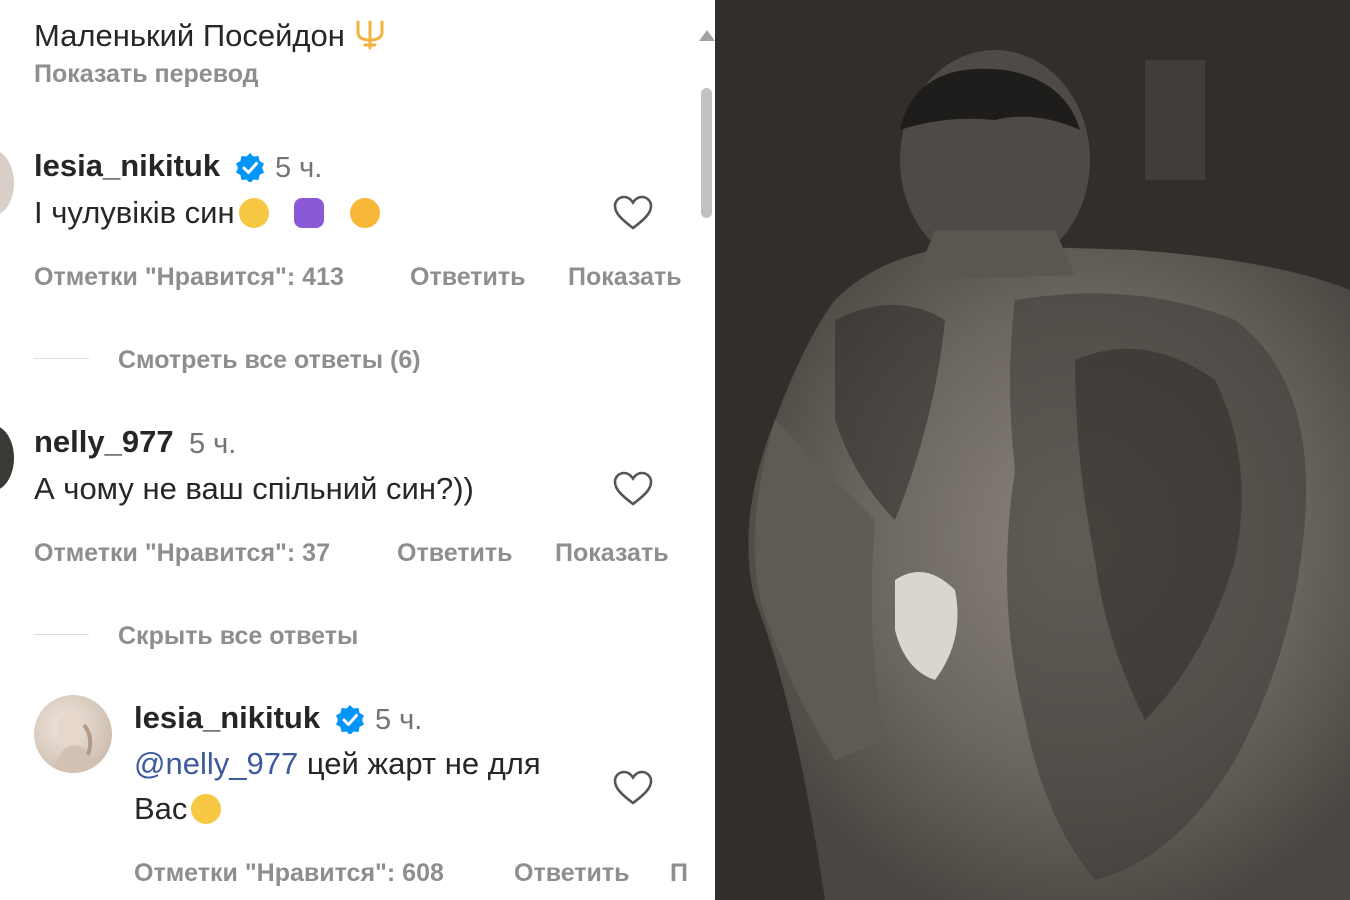 The height and width of the screenshot is (900, 1350). Describe the element at coordinates (146, 74) in the screenshot. I see `show-translation-link: Показать перевод` at that location.